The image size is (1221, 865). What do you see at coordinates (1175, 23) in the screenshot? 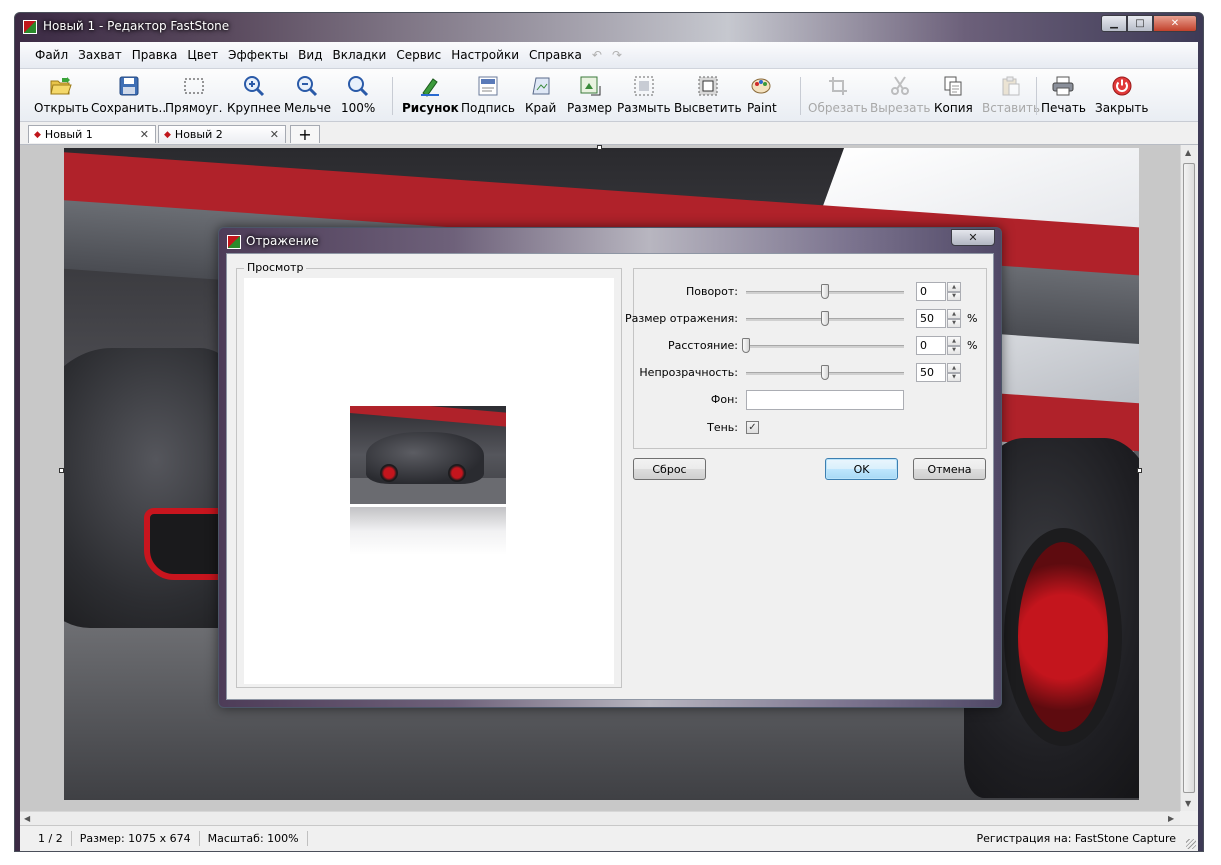
I see `close-window-button: ✕` at bounding box center [1175, 23].